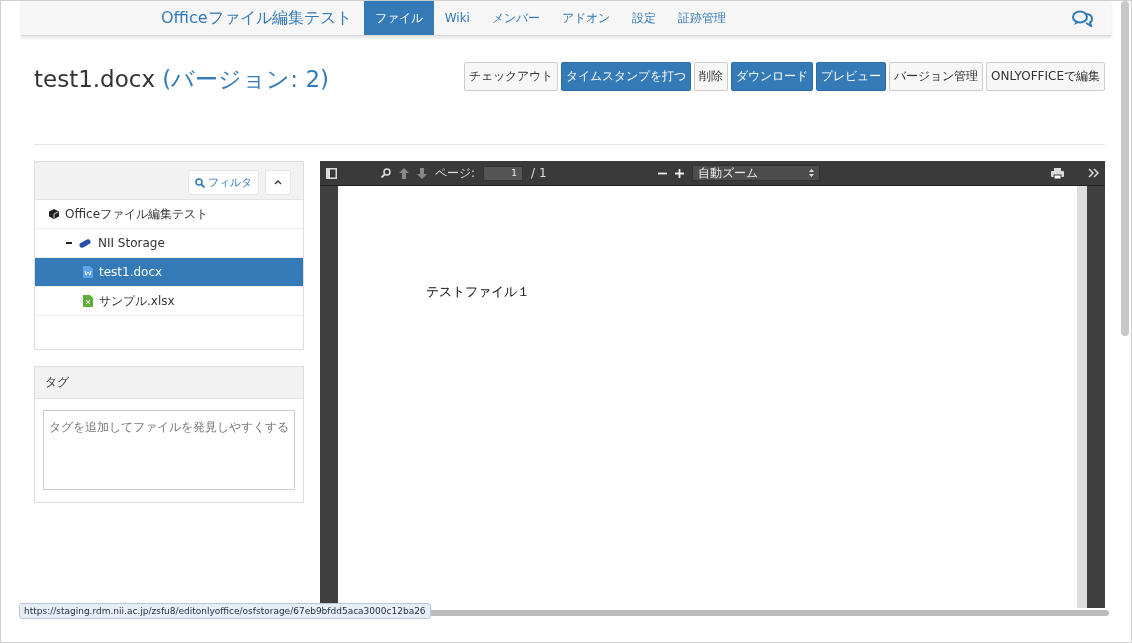 This screenshot has height=643, width=1132. Describe the element at coordinates (679, 173) in the screenshot. I see `zoom-in-icon` at that location.